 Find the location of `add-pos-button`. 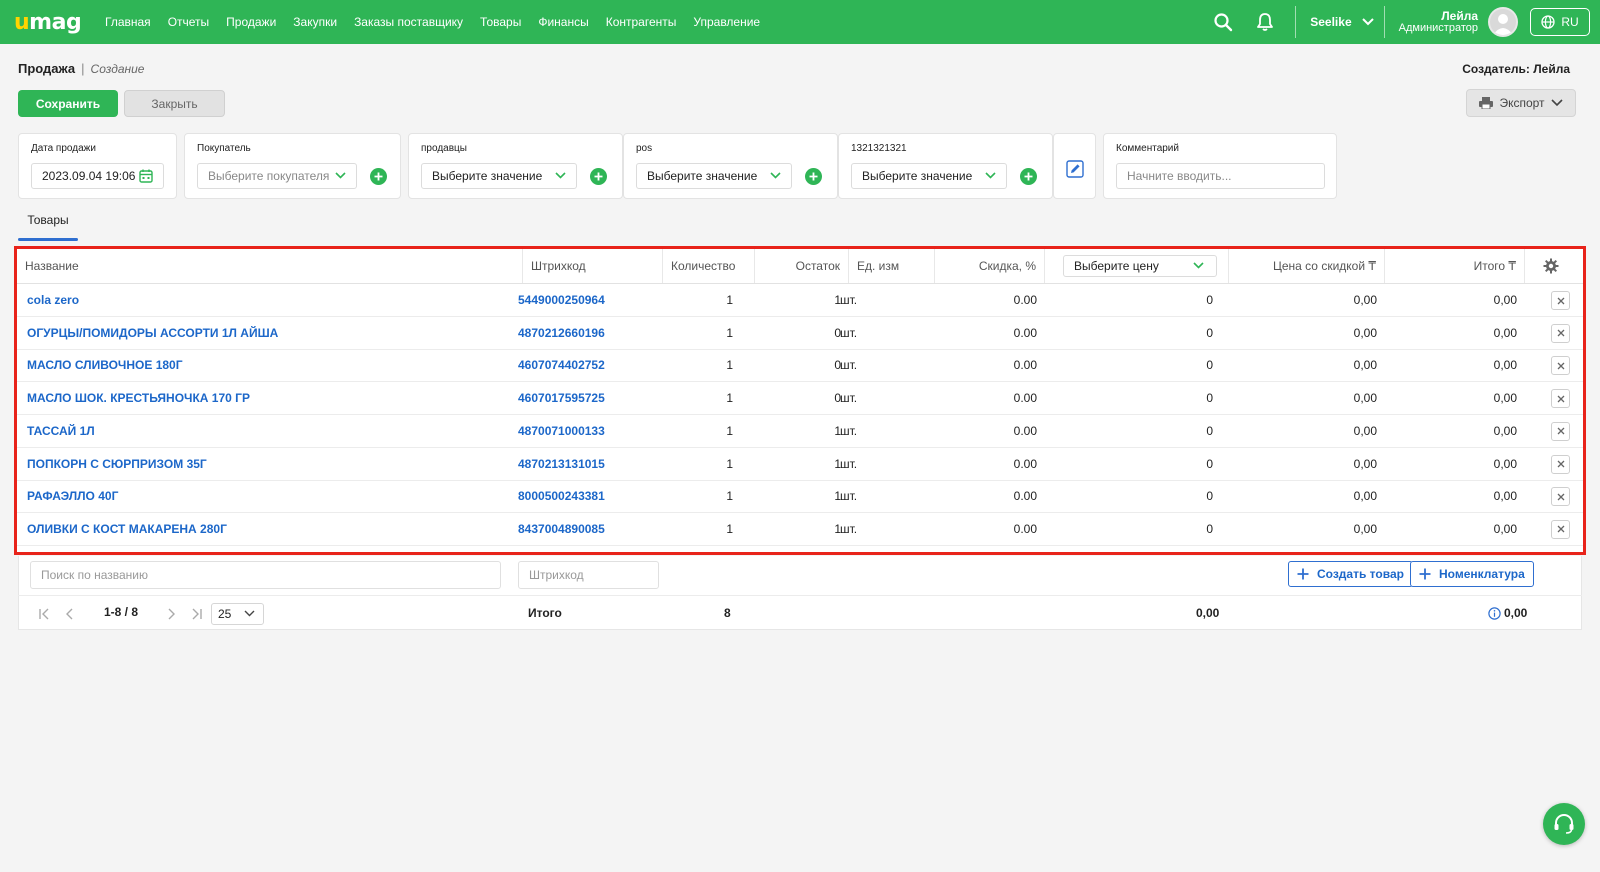

add-pos-button is located at coordinates (813, 176).